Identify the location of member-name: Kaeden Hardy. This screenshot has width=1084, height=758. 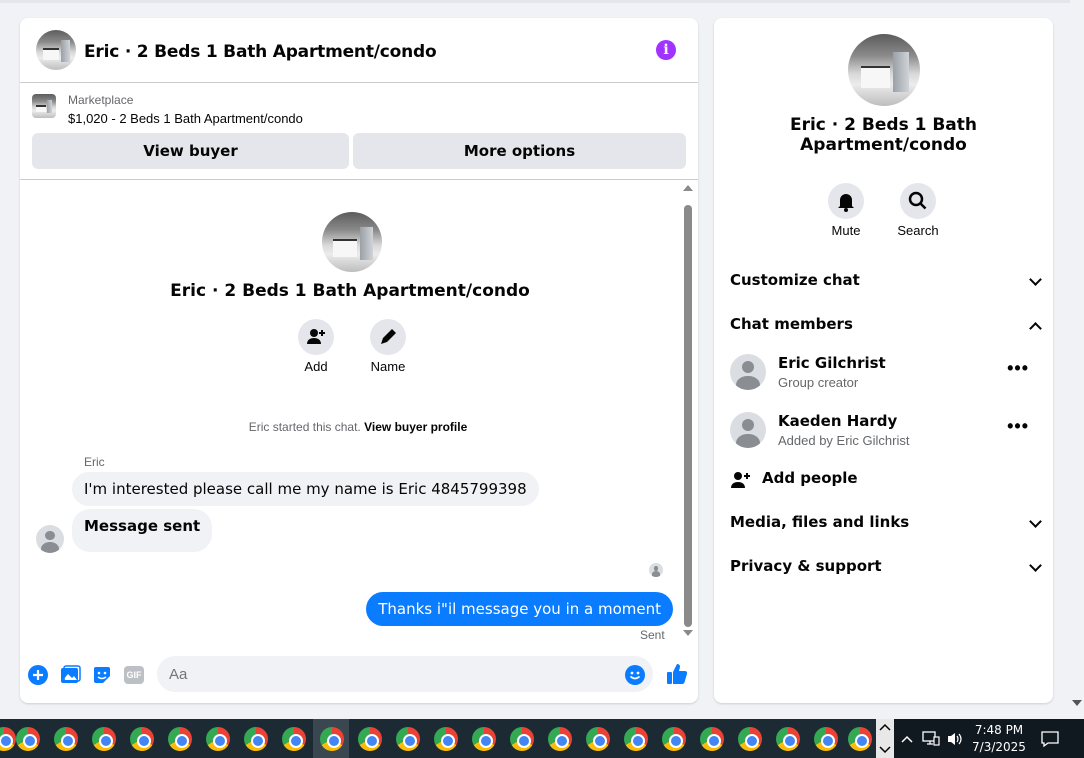
(837, 421).